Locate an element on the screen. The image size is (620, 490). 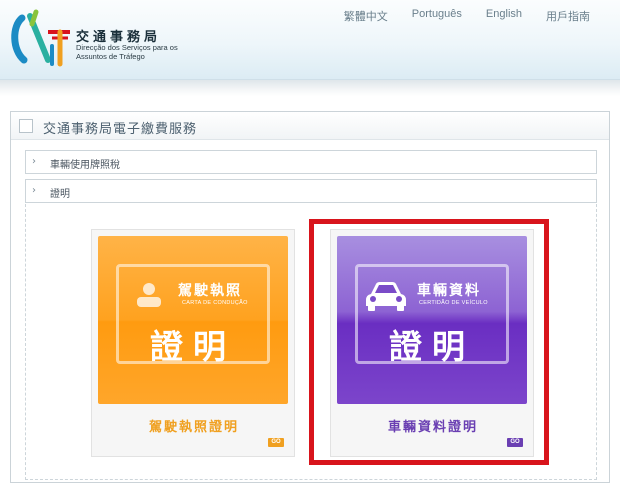
language-nav: 繁體中文 Português English 用戶指南 is located at coordinates (467, 16).